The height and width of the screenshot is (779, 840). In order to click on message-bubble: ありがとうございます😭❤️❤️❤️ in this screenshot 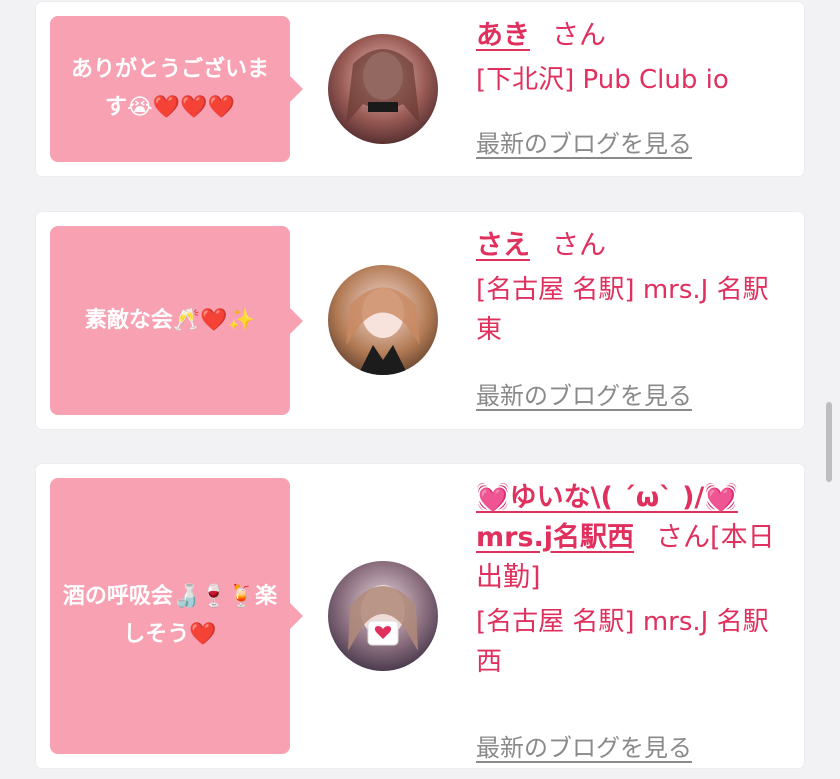, I will do `click(176, 89)`.